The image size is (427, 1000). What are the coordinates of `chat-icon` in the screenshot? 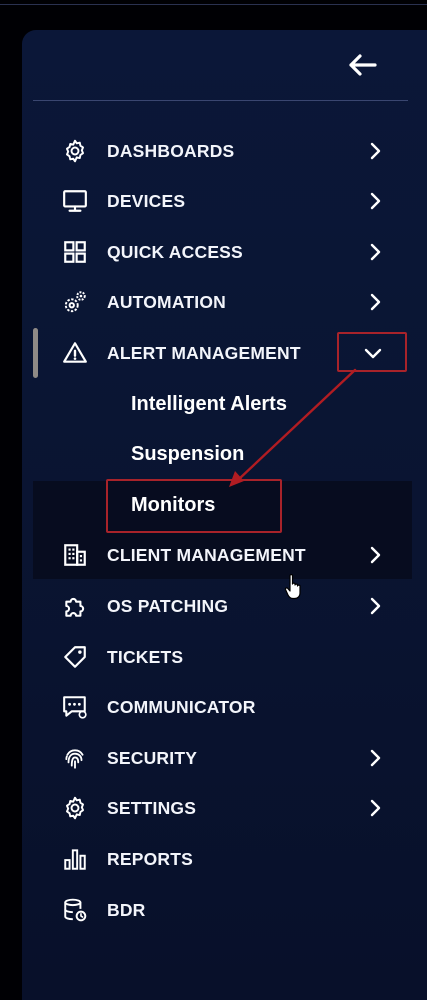 It's located at (75, 707).